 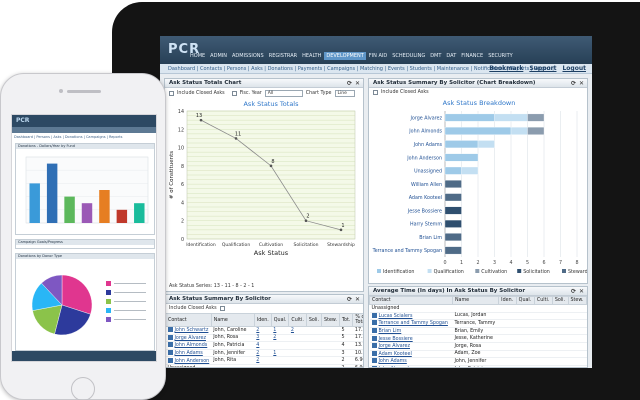 What do you see at coordinates (478, 361) in the screenshot?
I see `table-row: John Adams John, Jennifer` at bounding box center [478, 361].